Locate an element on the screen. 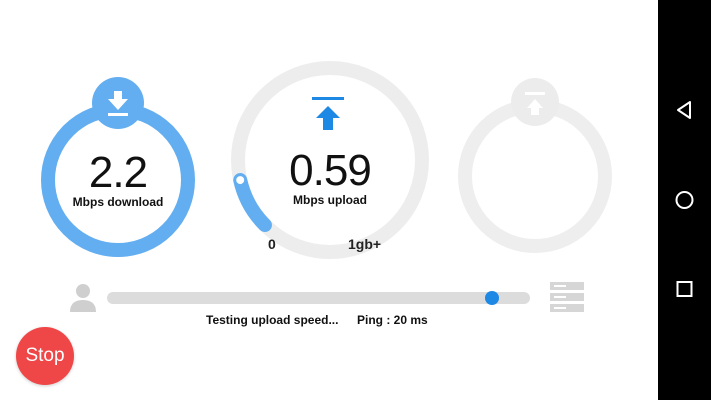 This screenshot has width=711, height=400. ping-text: Ping : 20 ms is located at coordinates (392, 320).